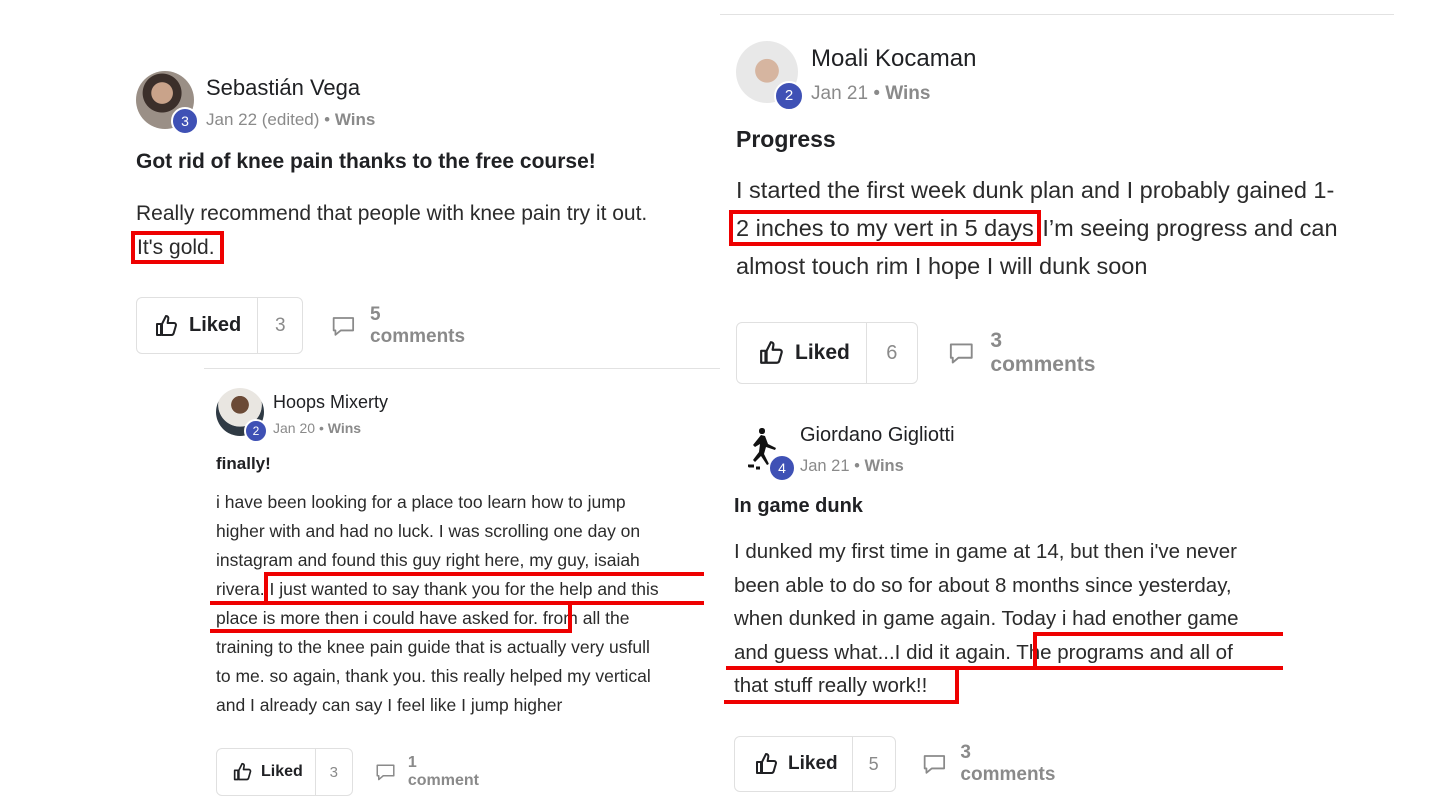 Image resolution: width=1440 pixels, height=810 pixels. What do you see at coordinates (317, 428) in the screenshot?
I see `post-meta: Jan 20 • Wins` at bounding box center [317, 428].